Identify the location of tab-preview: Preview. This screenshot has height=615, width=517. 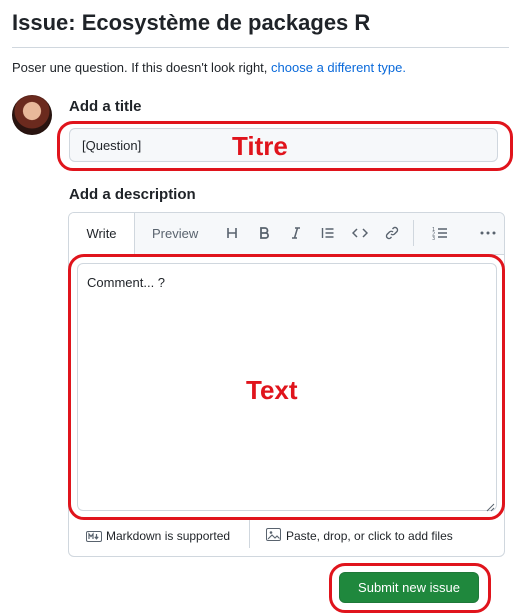
(175, 233).